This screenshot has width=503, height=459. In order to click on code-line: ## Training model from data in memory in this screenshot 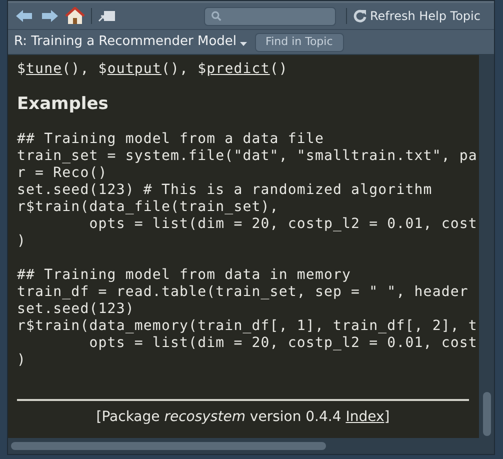, I will do `click(184, 275)`.